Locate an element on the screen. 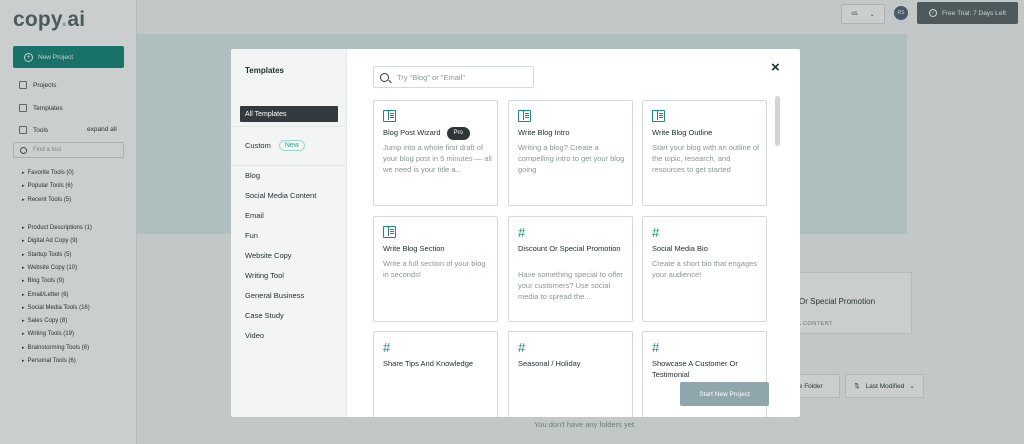 The height and width of the screenshot is (444, 1024). category-item: Writing Tool is located at coordinates (264, 275).